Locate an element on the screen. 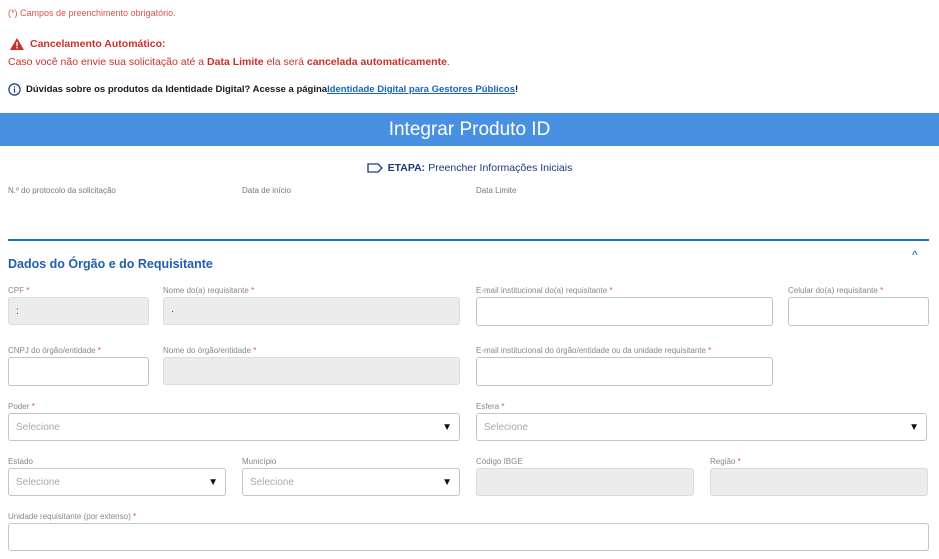 The width and height of the screenshot is (939, 559). celular-label: Celular do(a) requisitante * is located at coordinates (836, 290).